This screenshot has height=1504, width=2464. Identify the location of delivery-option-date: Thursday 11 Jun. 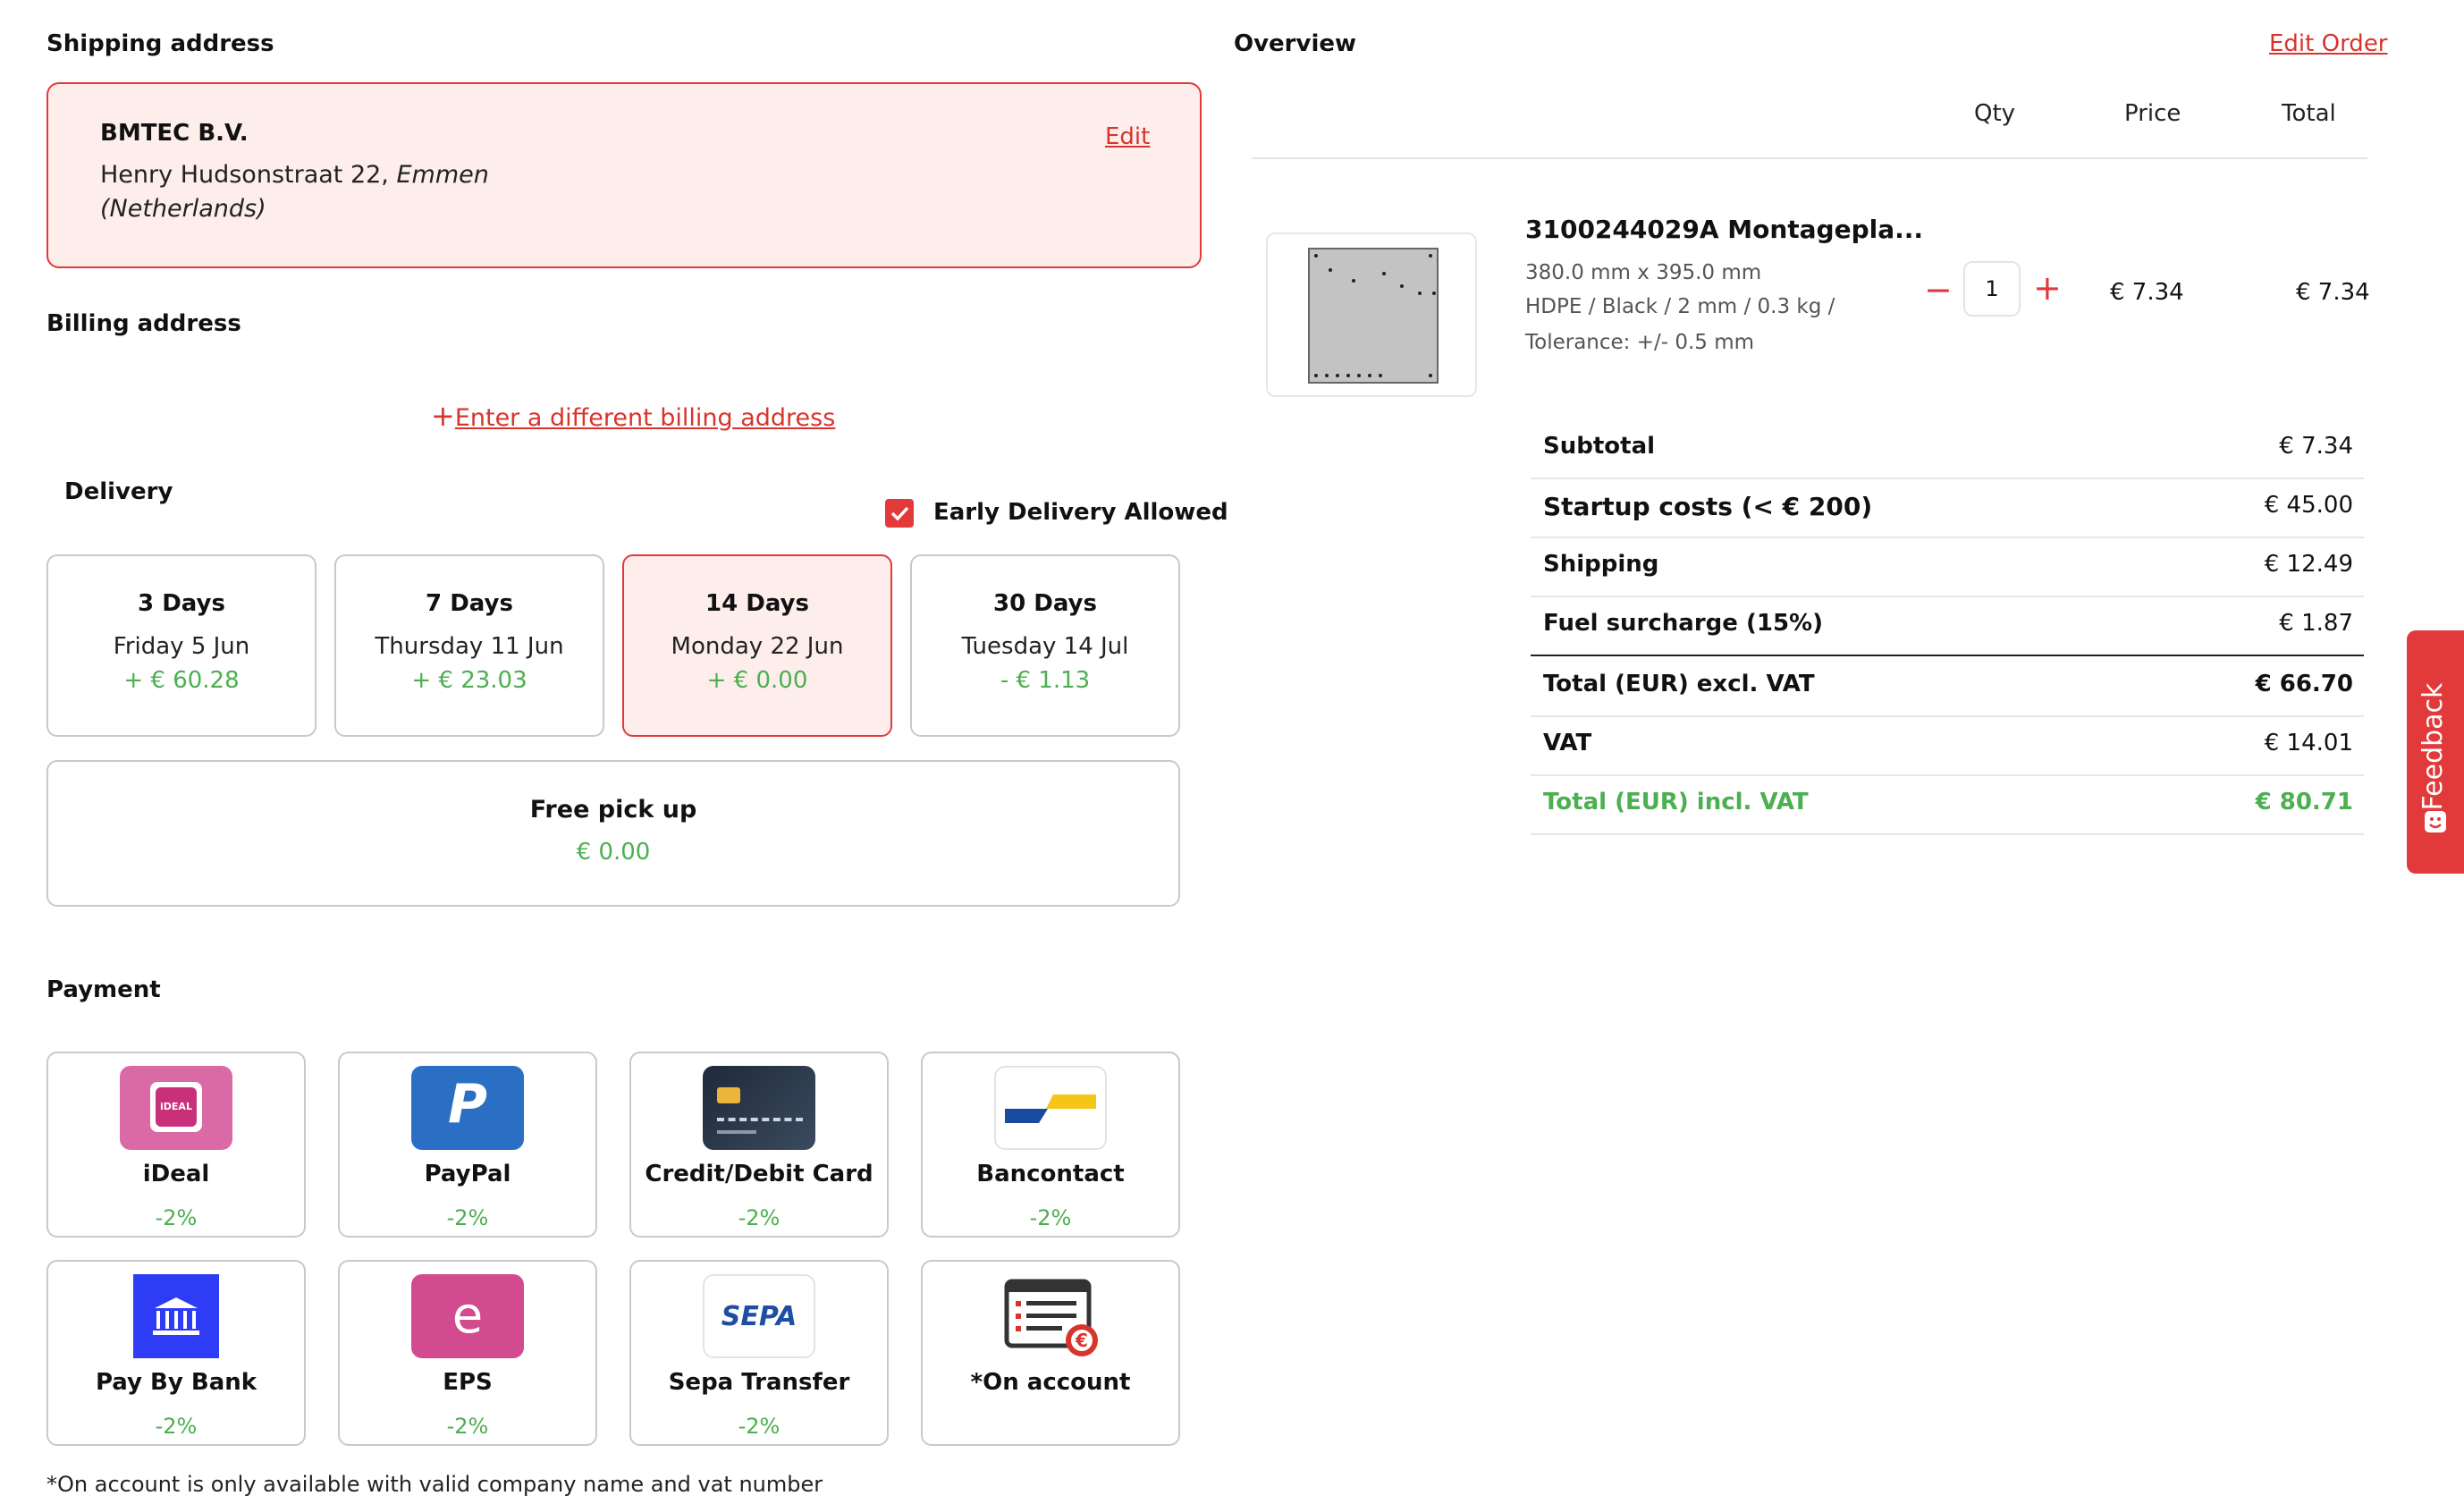
(469, 647).